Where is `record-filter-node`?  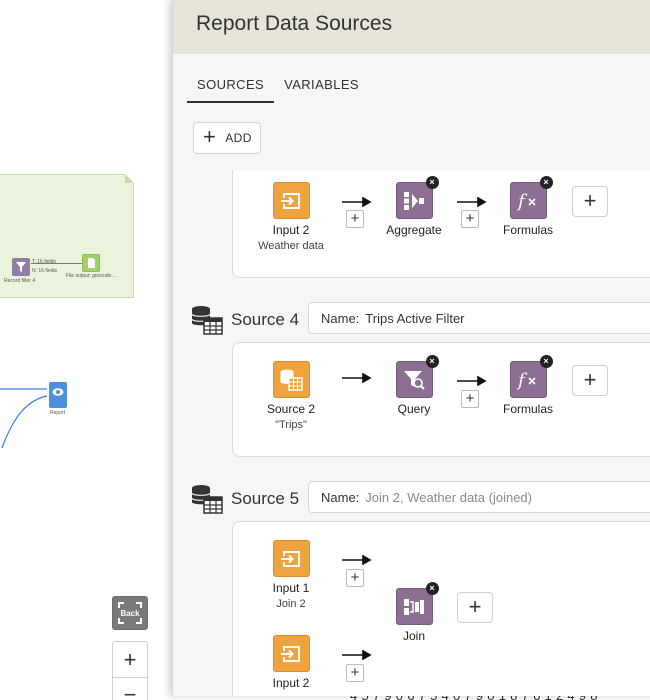
record-filter-node is located at coordinates (21, 267).